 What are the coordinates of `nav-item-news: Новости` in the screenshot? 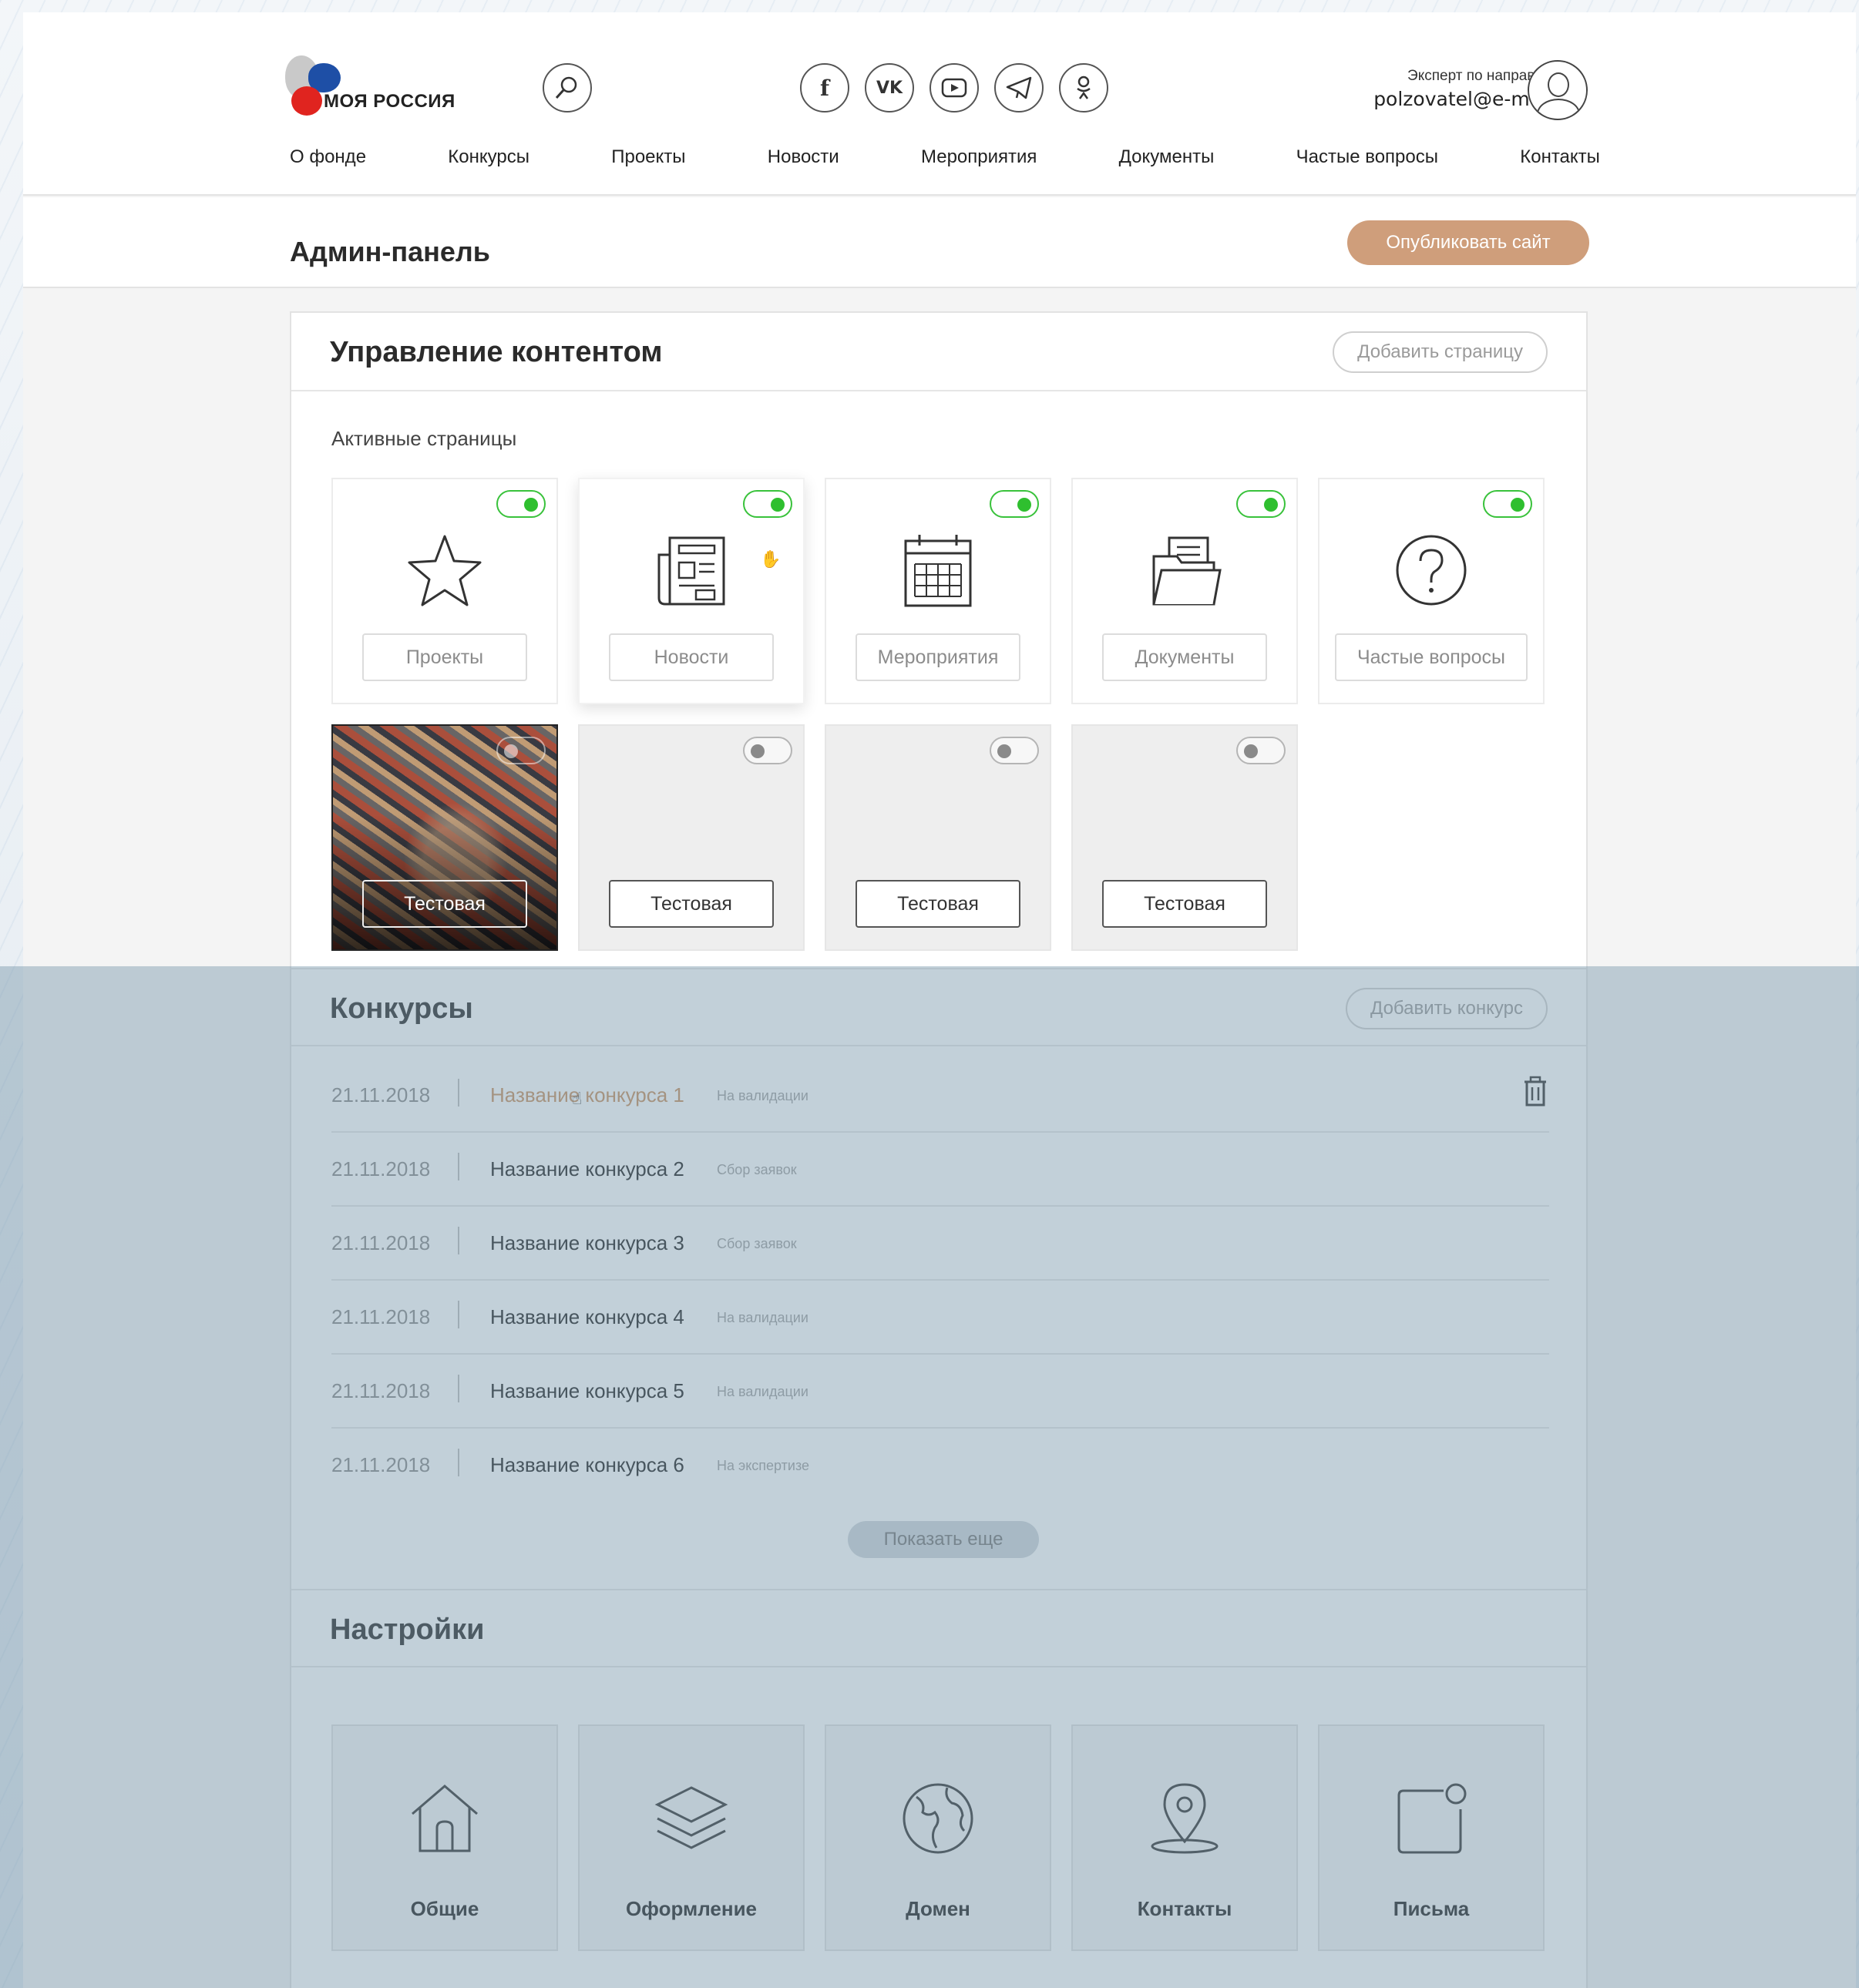 It's located at (803, 157).